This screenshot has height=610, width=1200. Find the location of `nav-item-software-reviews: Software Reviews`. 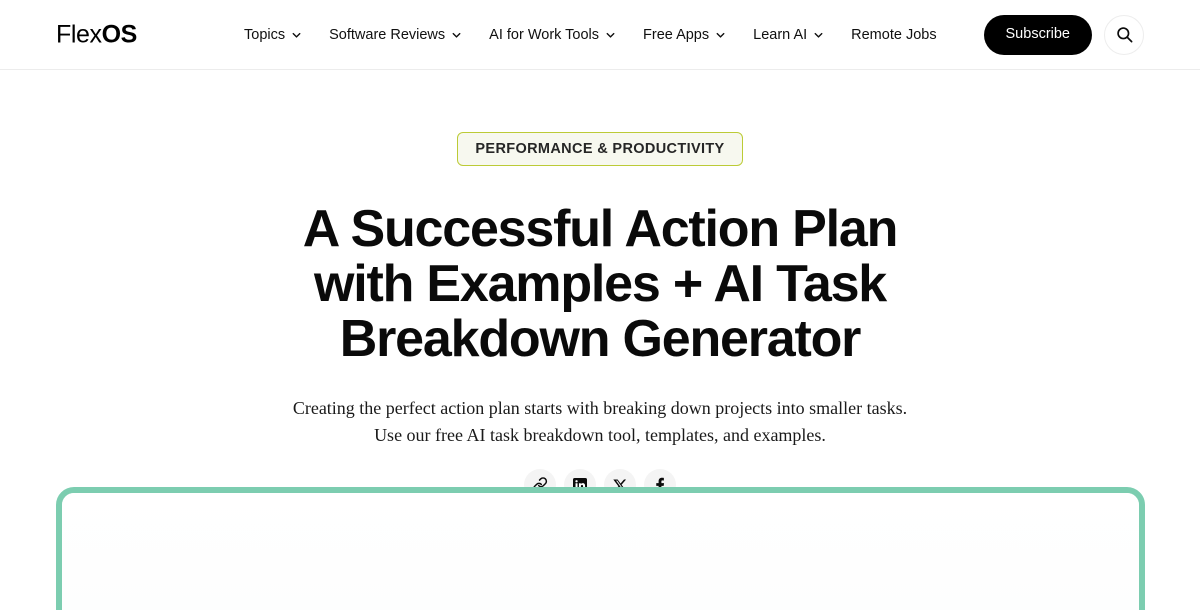

nav-item-software-reviews: Software Reviews is located at coordinates (396, 34).